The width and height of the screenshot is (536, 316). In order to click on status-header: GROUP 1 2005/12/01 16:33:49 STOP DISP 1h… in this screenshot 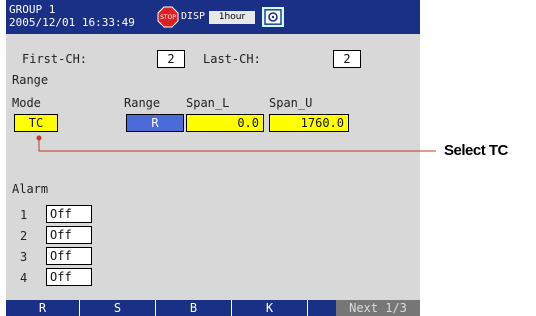, I will do `click(213, 17)`.